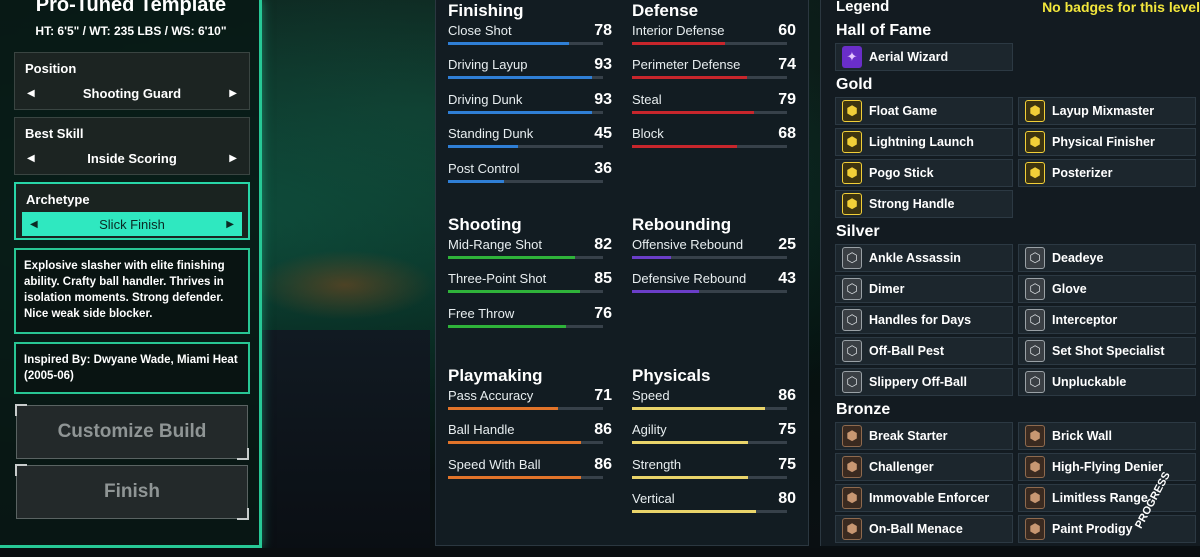 The image size is (1200, 557). I want to click on wall-icon: ⬢, so click(1035, 436).